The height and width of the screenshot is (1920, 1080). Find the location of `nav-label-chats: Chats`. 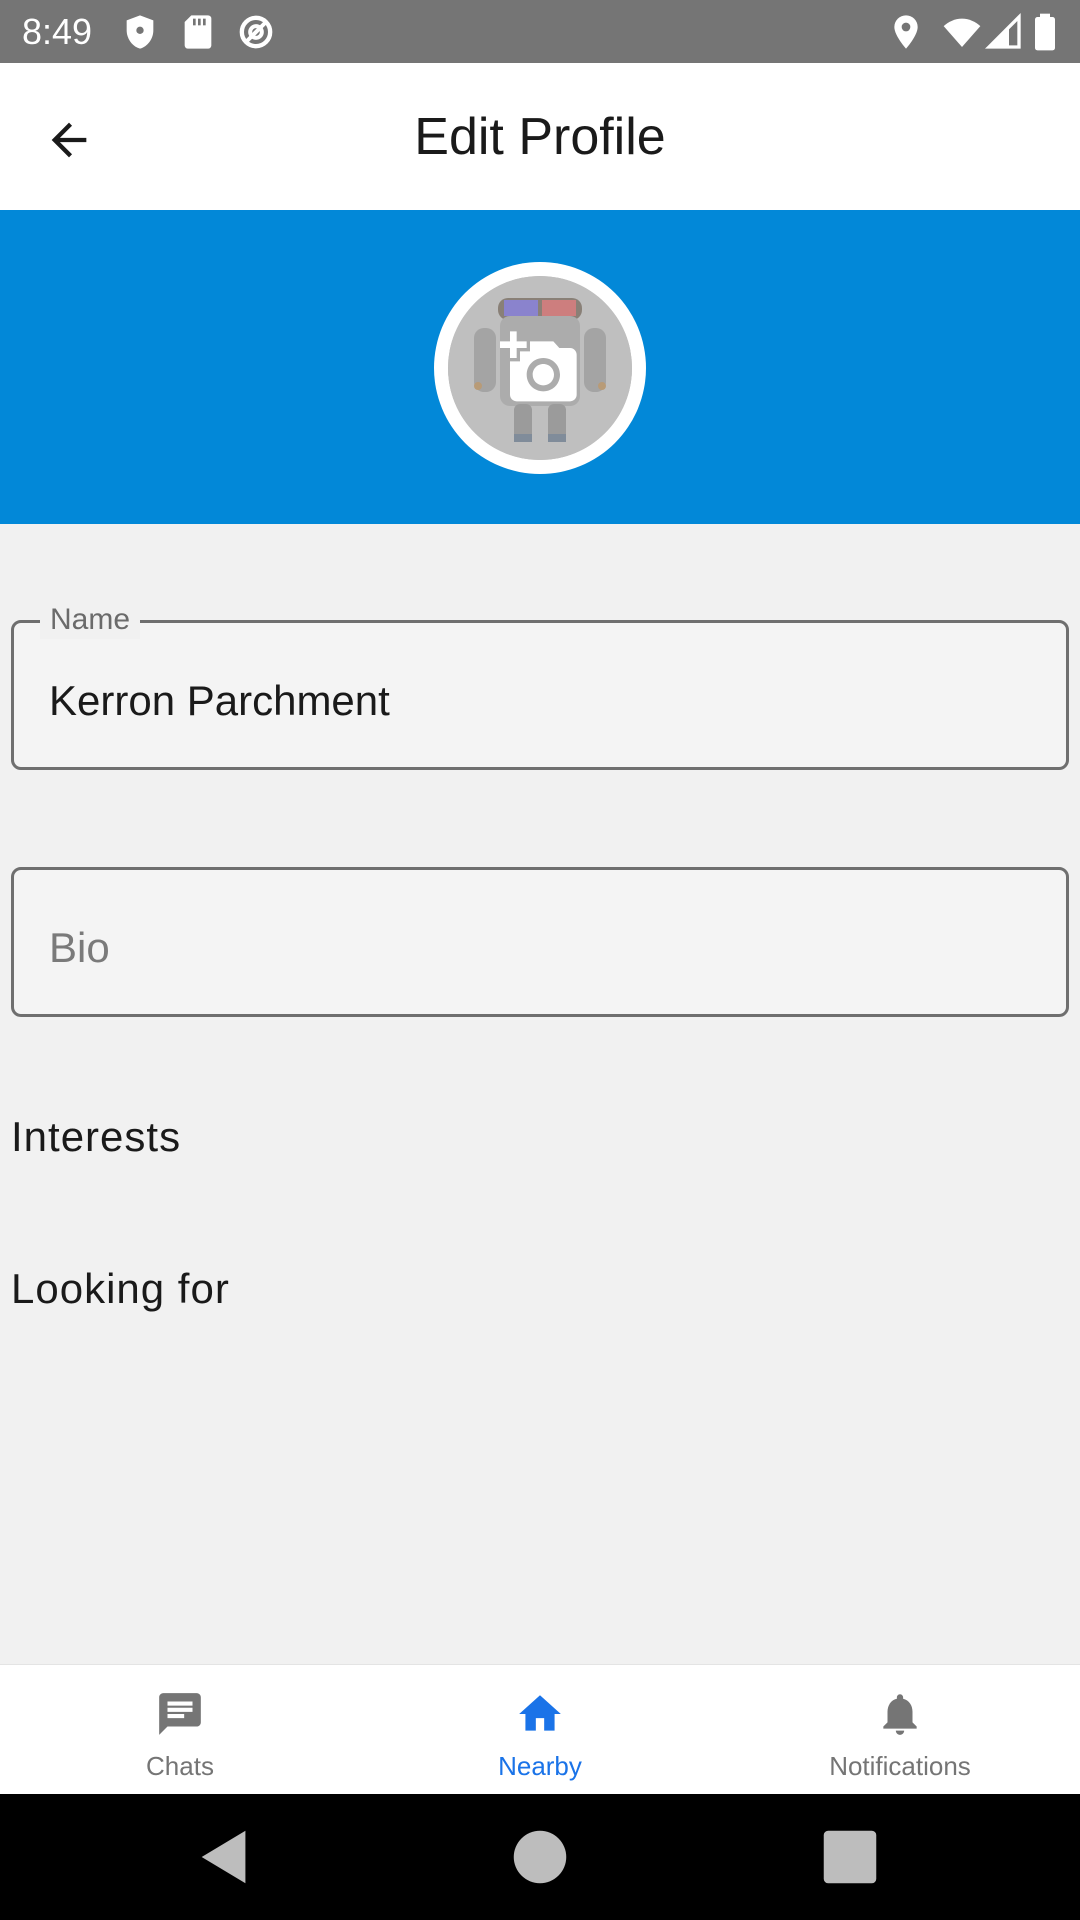

nav-label-chats: Chats is located at coordinates (180, 1766).